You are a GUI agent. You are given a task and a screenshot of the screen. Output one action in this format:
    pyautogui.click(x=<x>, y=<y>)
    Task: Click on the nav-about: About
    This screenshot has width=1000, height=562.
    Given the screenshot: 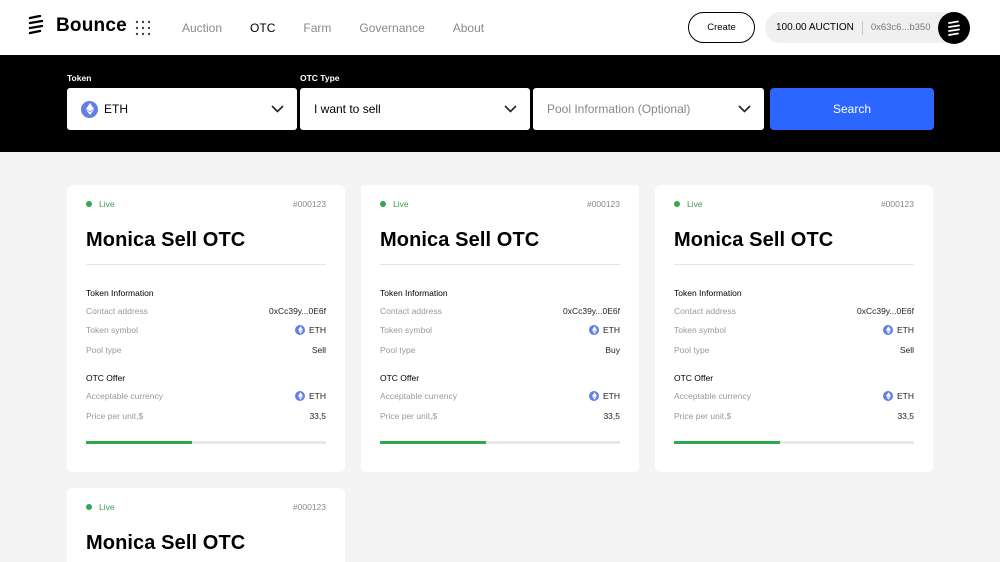 What is the action you would take?
    pyautogui.click(x=468, y=28)
    